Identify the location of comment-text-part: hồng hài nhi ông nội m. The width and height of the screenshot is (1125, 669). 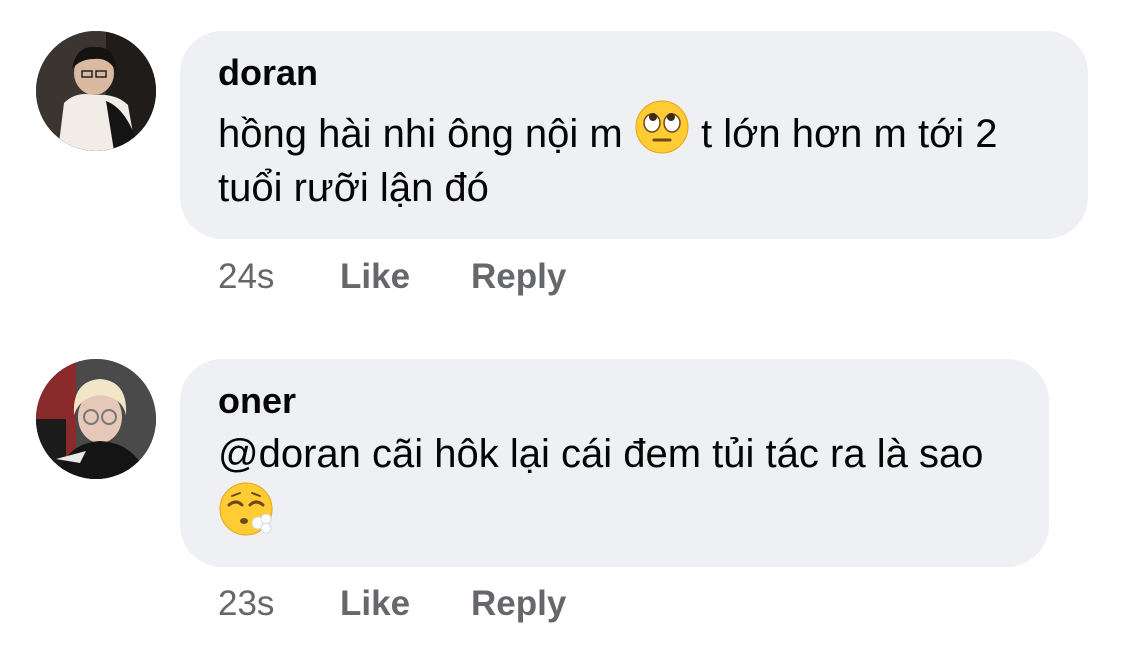
(420, 134).